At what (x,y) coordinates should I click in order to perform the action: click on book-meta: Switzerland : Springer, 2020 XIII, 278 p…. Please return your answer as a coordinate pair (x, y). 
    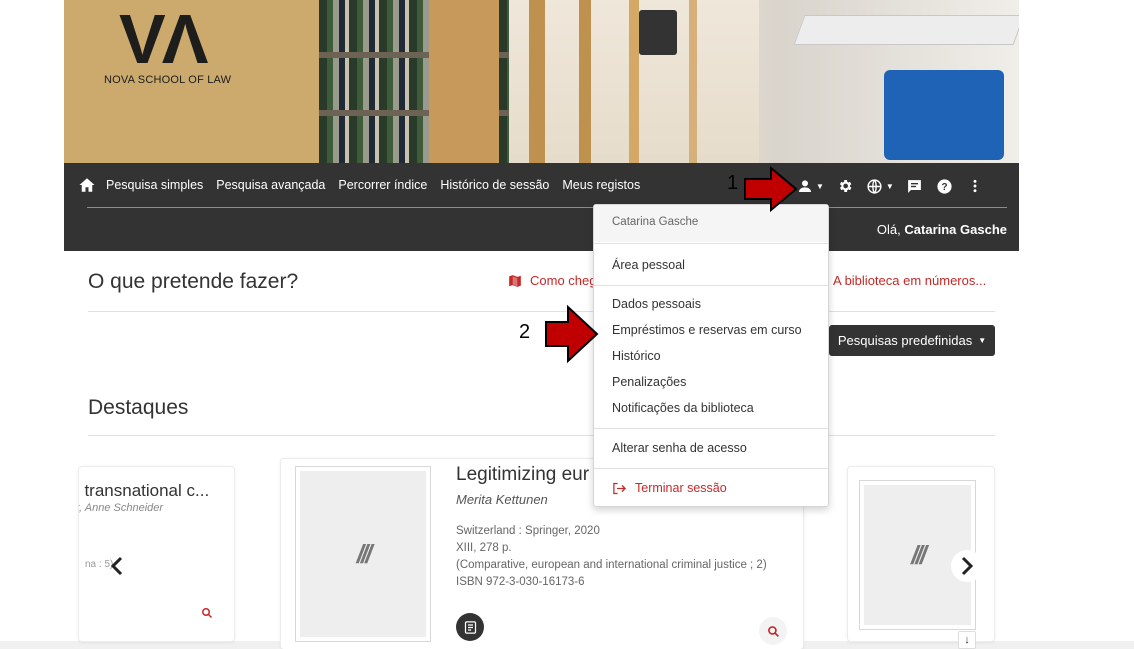
    Looking at the image, I should click on (611, 557).